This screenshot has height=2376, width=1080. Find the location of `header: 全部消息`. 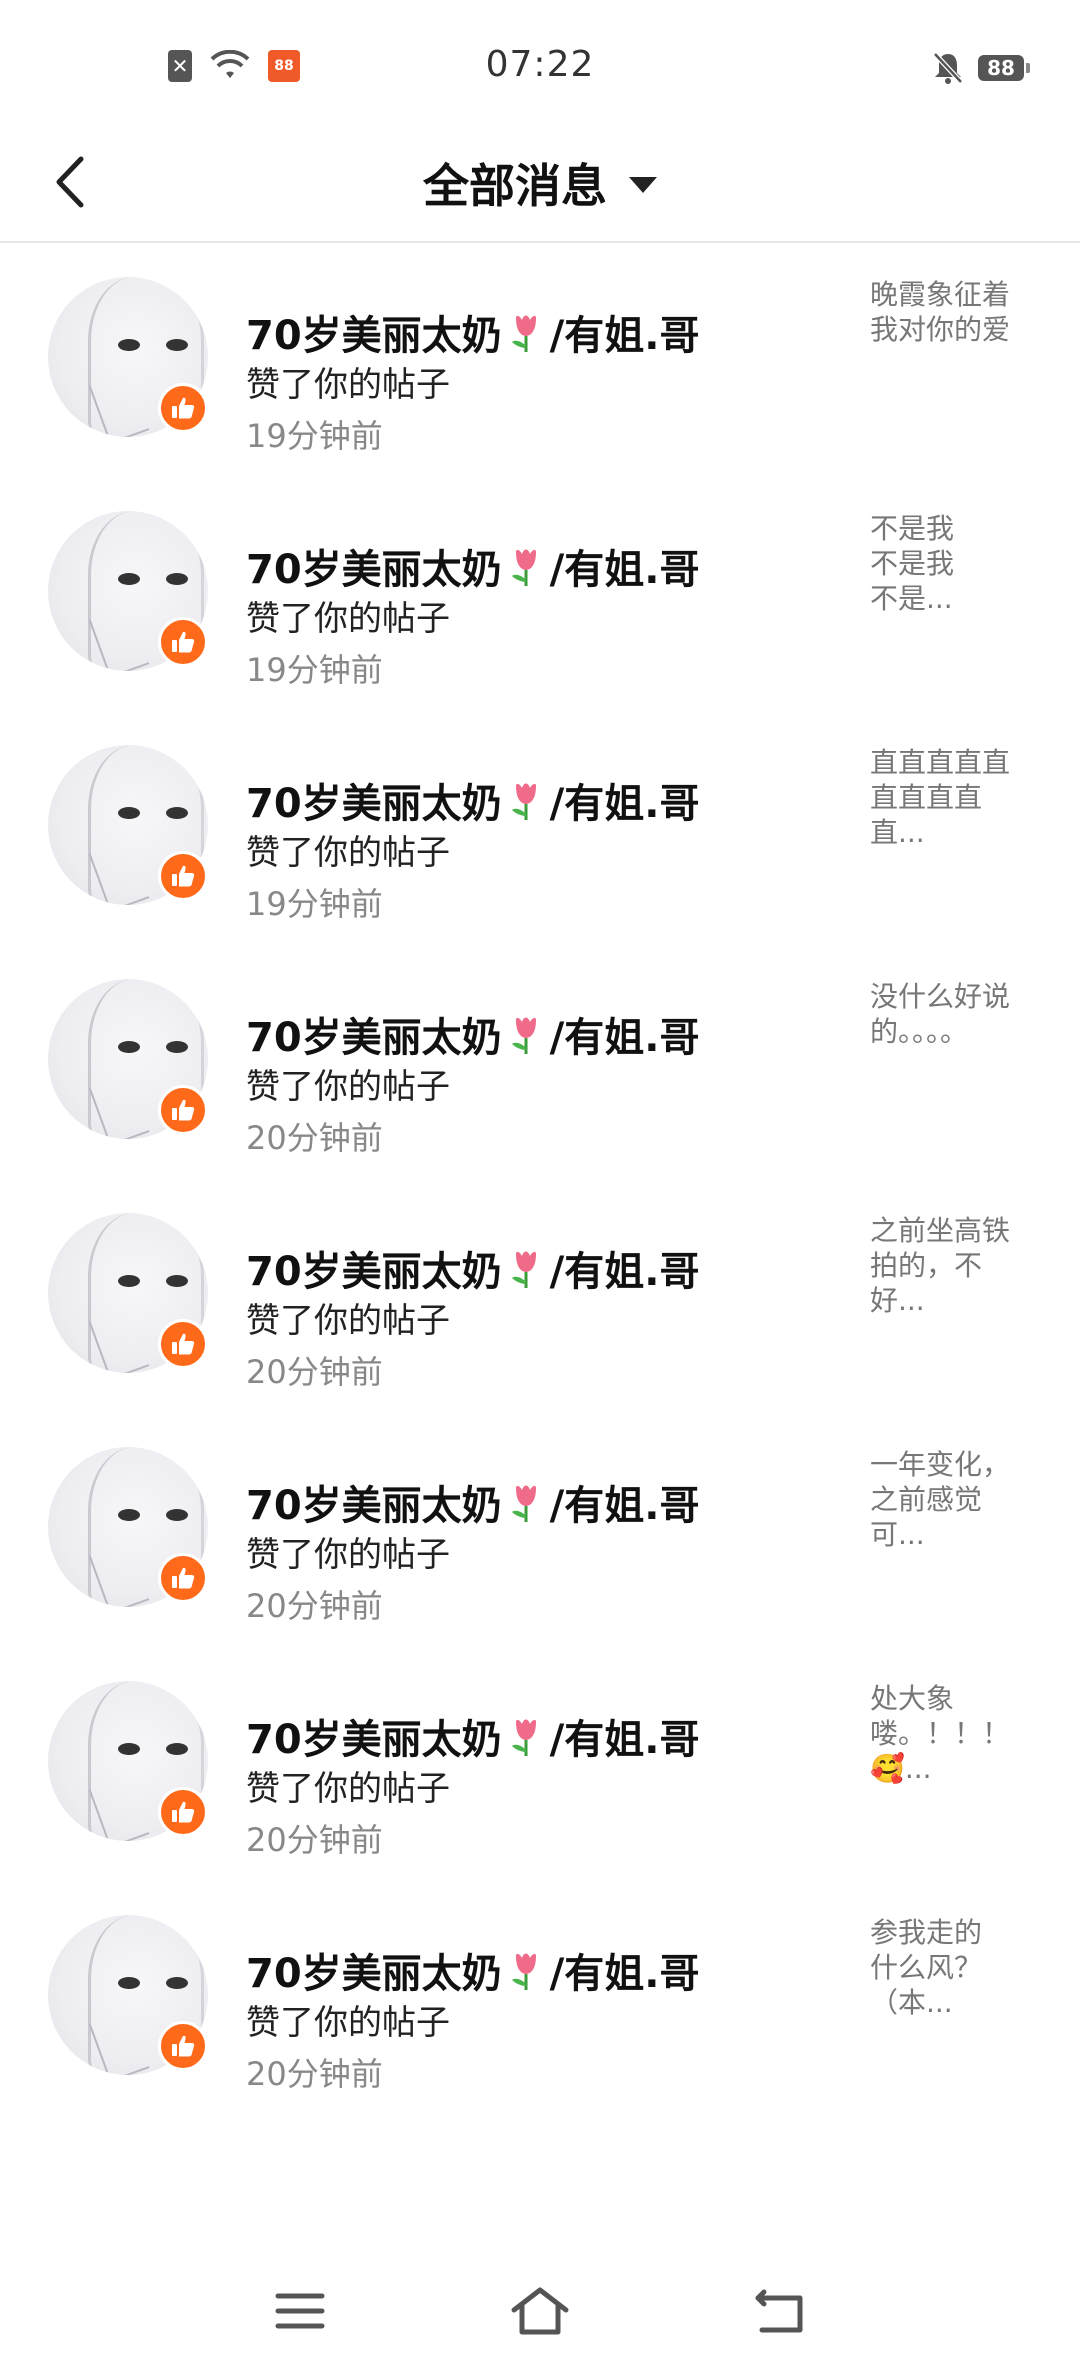

header: 全部消息 is located at coordinates (540, 184).